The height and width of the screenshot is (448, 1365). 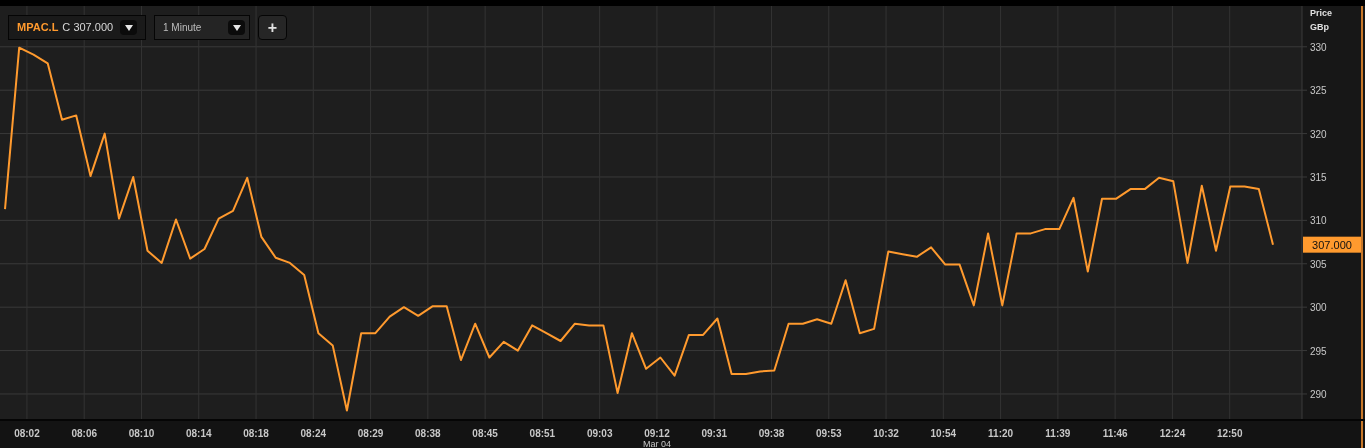 I want to click on axis-label: 330, so click(x=1318, y=47).